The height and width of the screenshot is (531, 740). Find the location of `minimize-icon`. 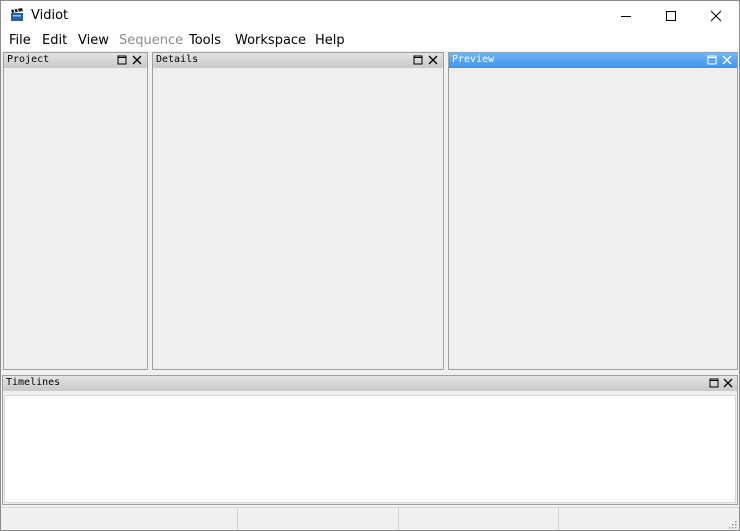

minimize-icon is located at coordinates (626, 16).